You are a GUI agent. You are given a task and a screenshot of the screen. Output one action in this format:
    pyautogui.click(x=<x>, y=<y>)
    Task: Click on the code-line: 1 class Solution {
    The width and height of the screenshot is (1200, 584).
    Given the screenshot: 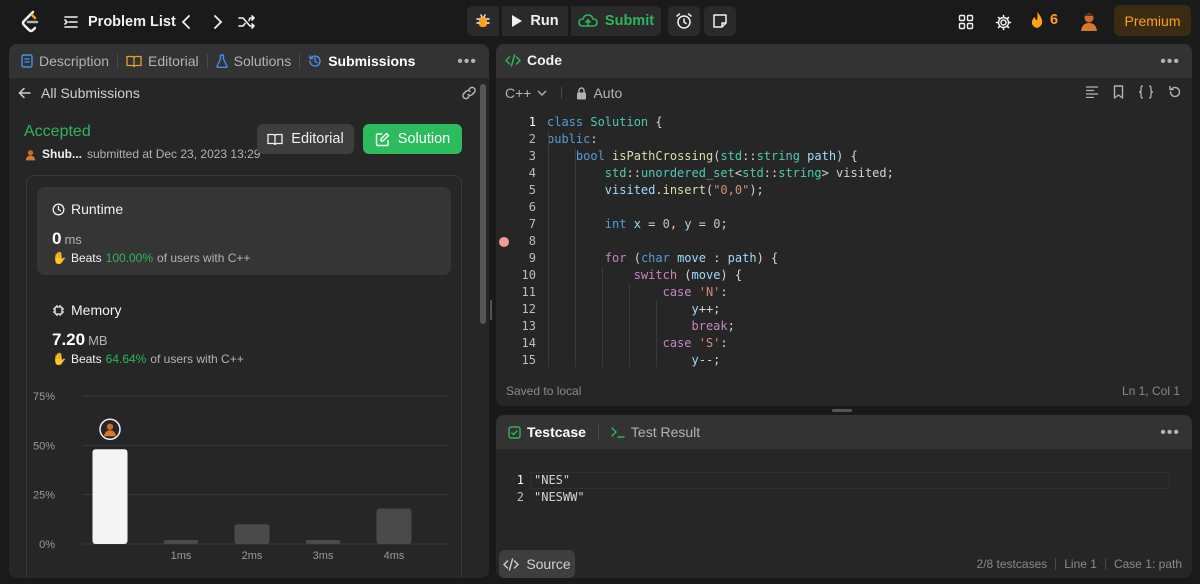 What is the action you would take?
    pyautogui.click(x=836, y=122)
    